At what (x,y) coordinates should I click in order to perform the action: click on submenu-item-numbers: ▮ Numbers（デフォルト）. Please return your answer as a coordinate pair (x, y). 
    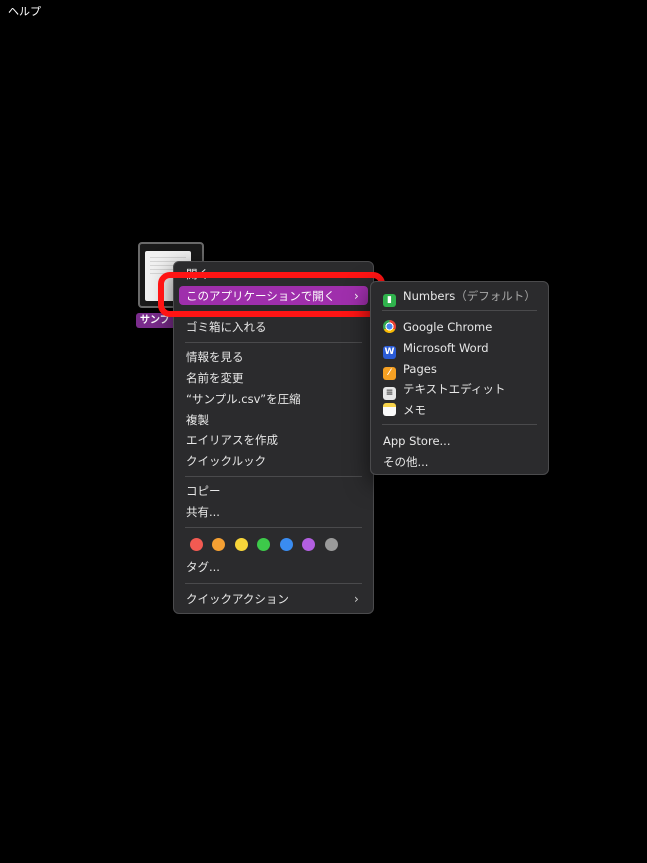
    Looking at the image, I should click on (459, 297).